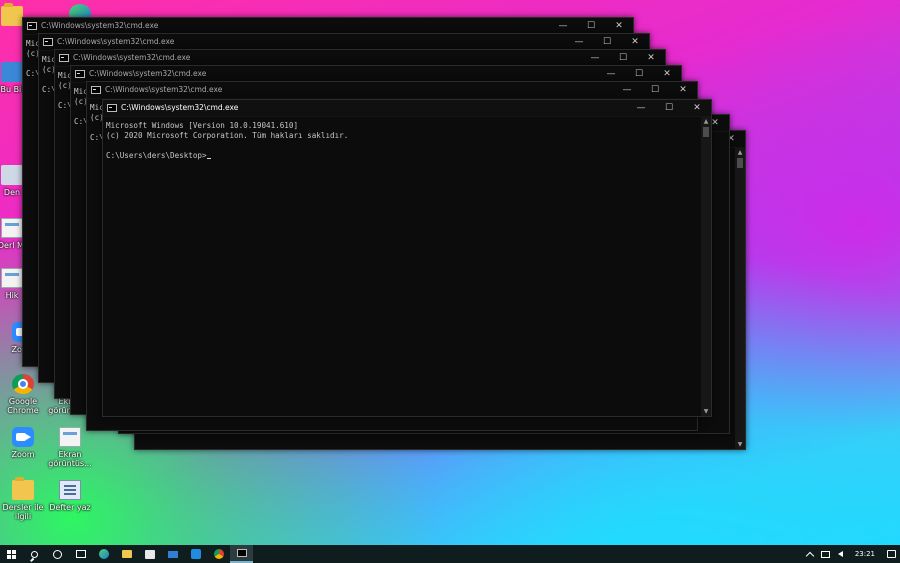  I want to click on clock: 23:21, so click(865, 554).